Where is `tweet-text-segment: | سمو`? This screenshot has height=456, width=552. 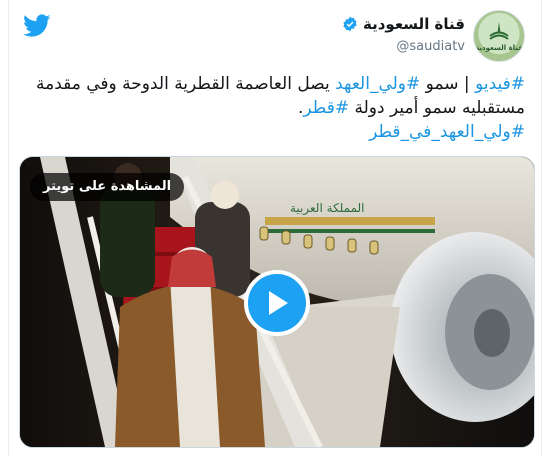 tweet-text-segment: | سمو is located at coordinates (448, 84).